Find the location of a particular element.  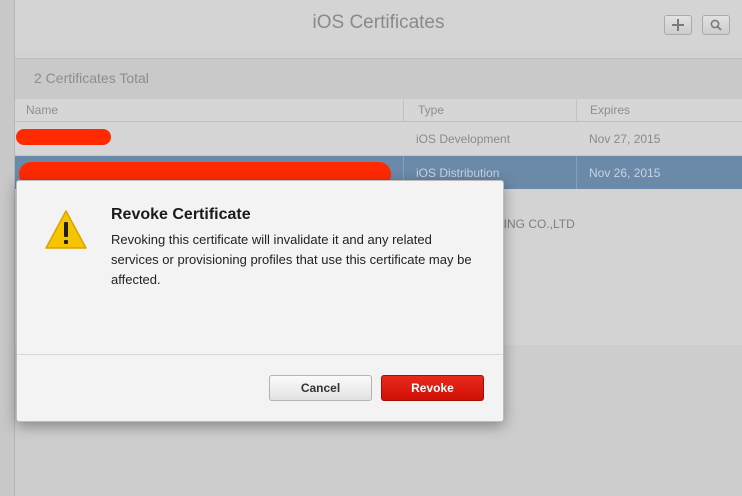

sidebar-edge is located at coordinates (7, 248).